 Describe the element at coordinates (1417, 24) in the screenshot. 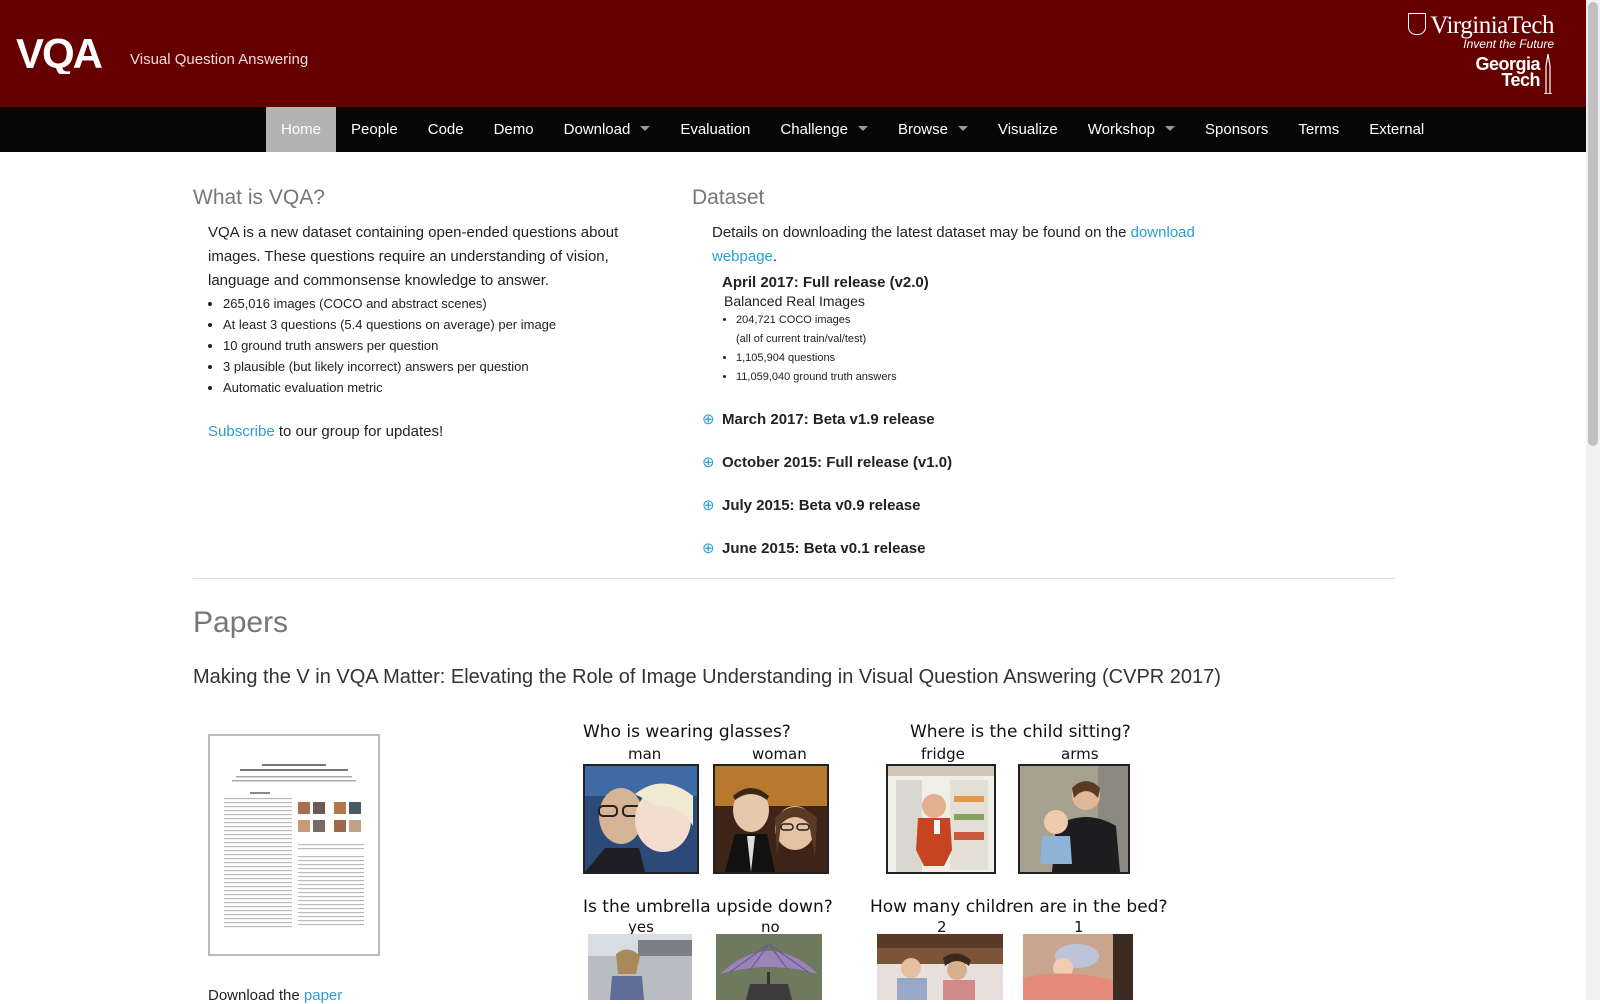

I see `vt-seal-icon` at that location.